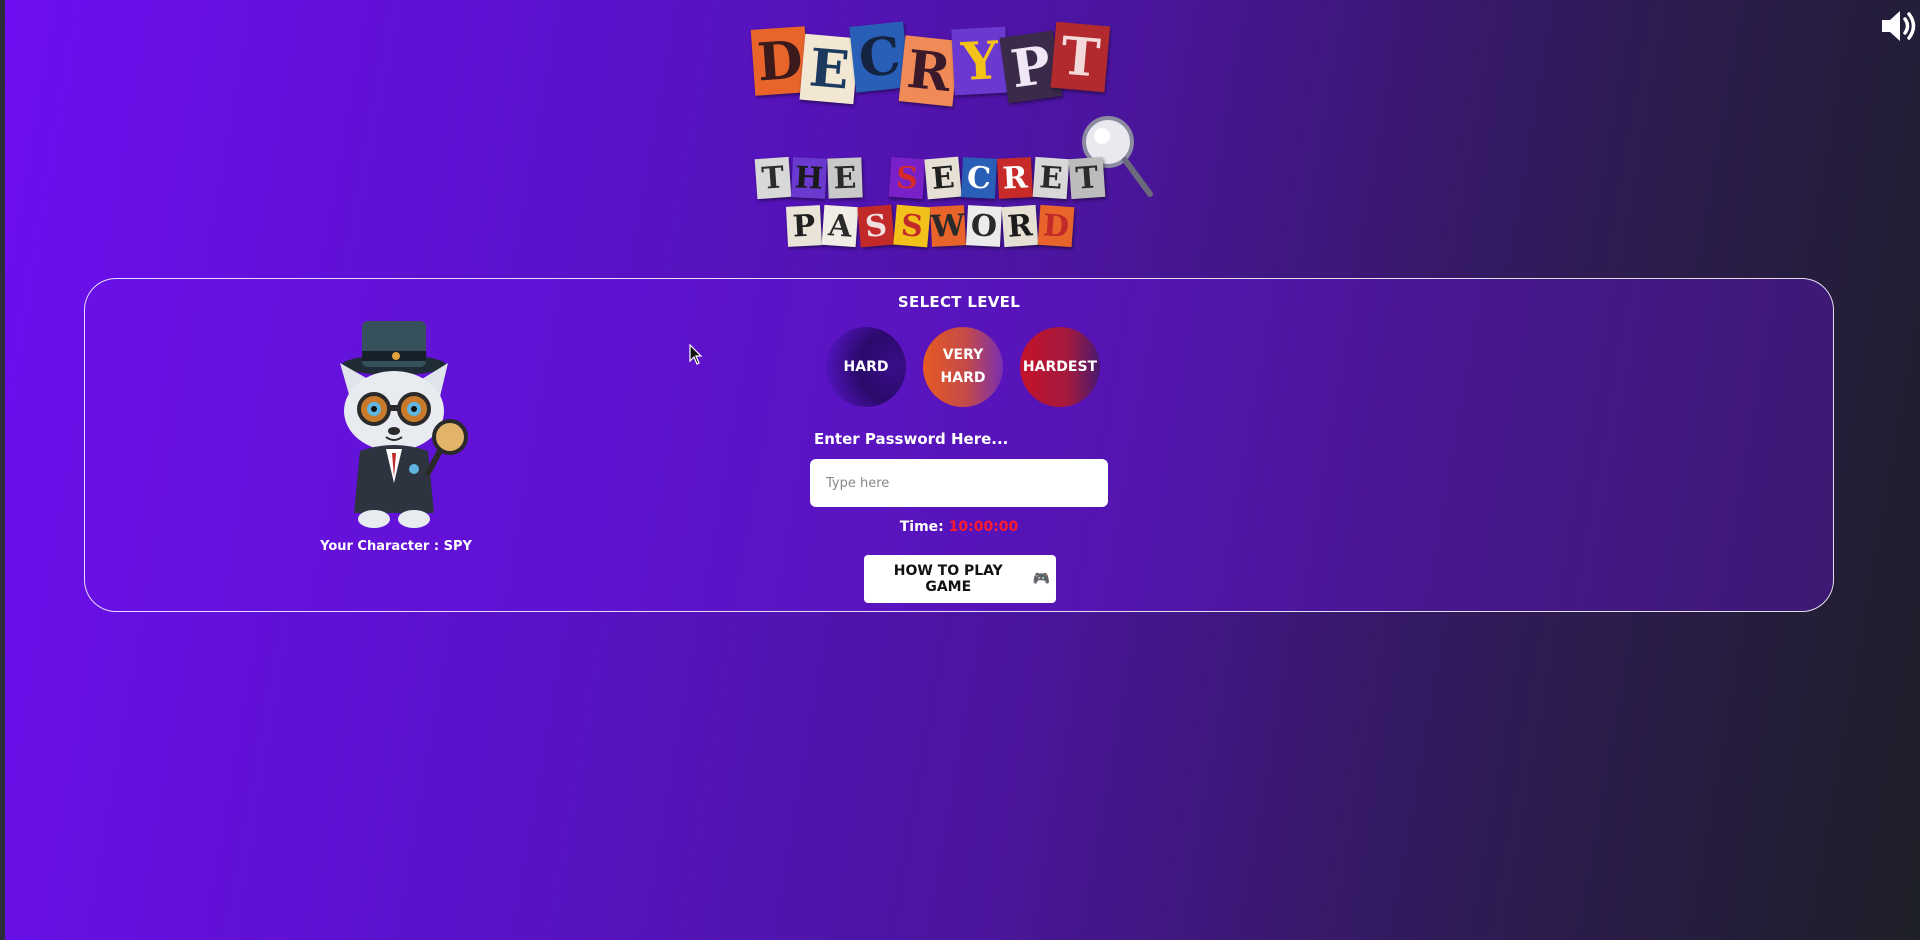  I want to click on logo-subtitle-line2: P A S S W O R D, so click(930, 226).